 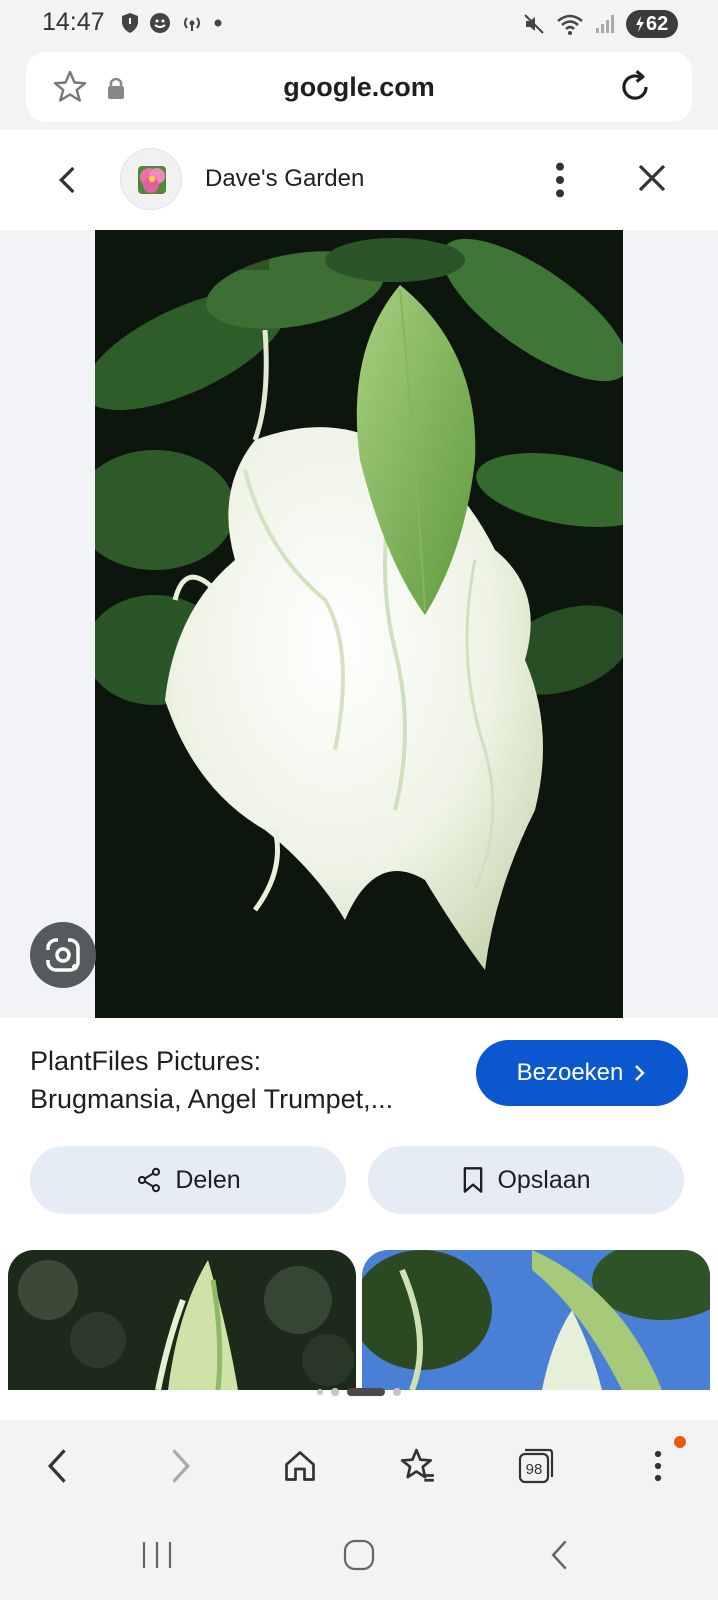 I want to click on result-title-line1: PlantFiles Pictures:, so click(x=146, y=1061).